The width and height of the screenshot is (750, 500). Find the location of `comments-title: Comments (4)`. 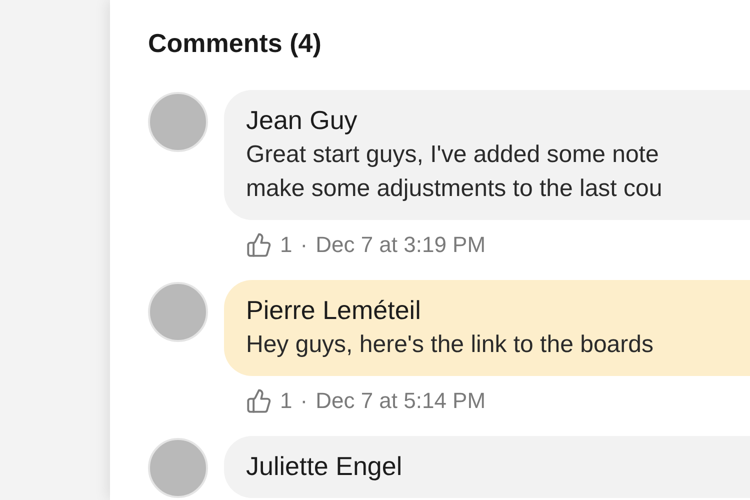

comments-title: Comments (4) is located at coordinates (235, 43).